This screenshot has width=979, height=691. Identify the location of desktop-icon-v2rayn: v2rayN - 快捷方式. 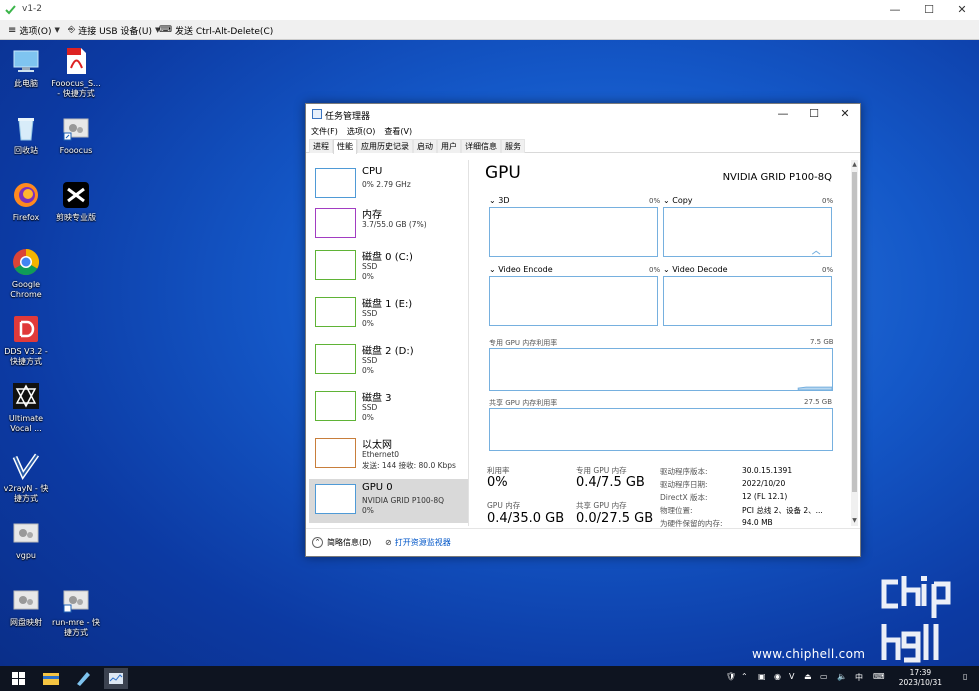
(26, 477).